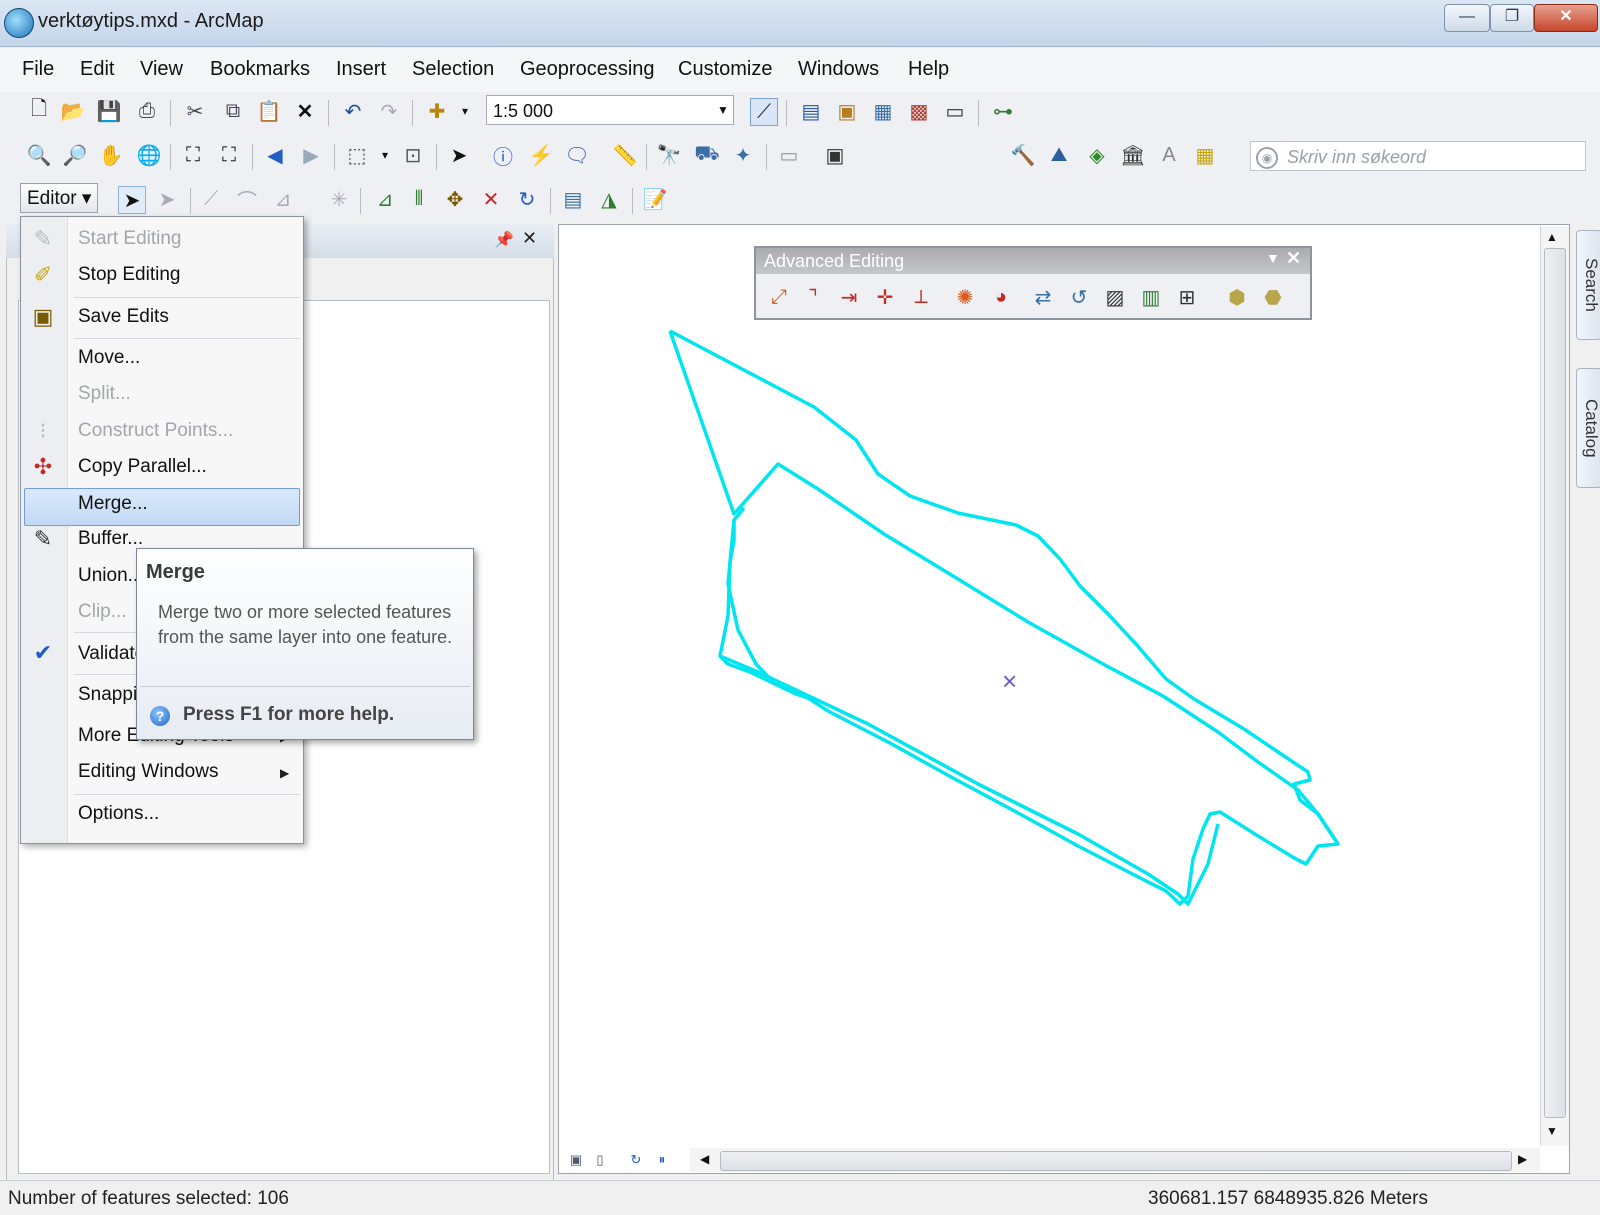 The height and width of the screenshot is (1215, 1600). Describe the element at coordinates (437, 111) in the screenshot. I see `add-data-icon: ✚` at that location.